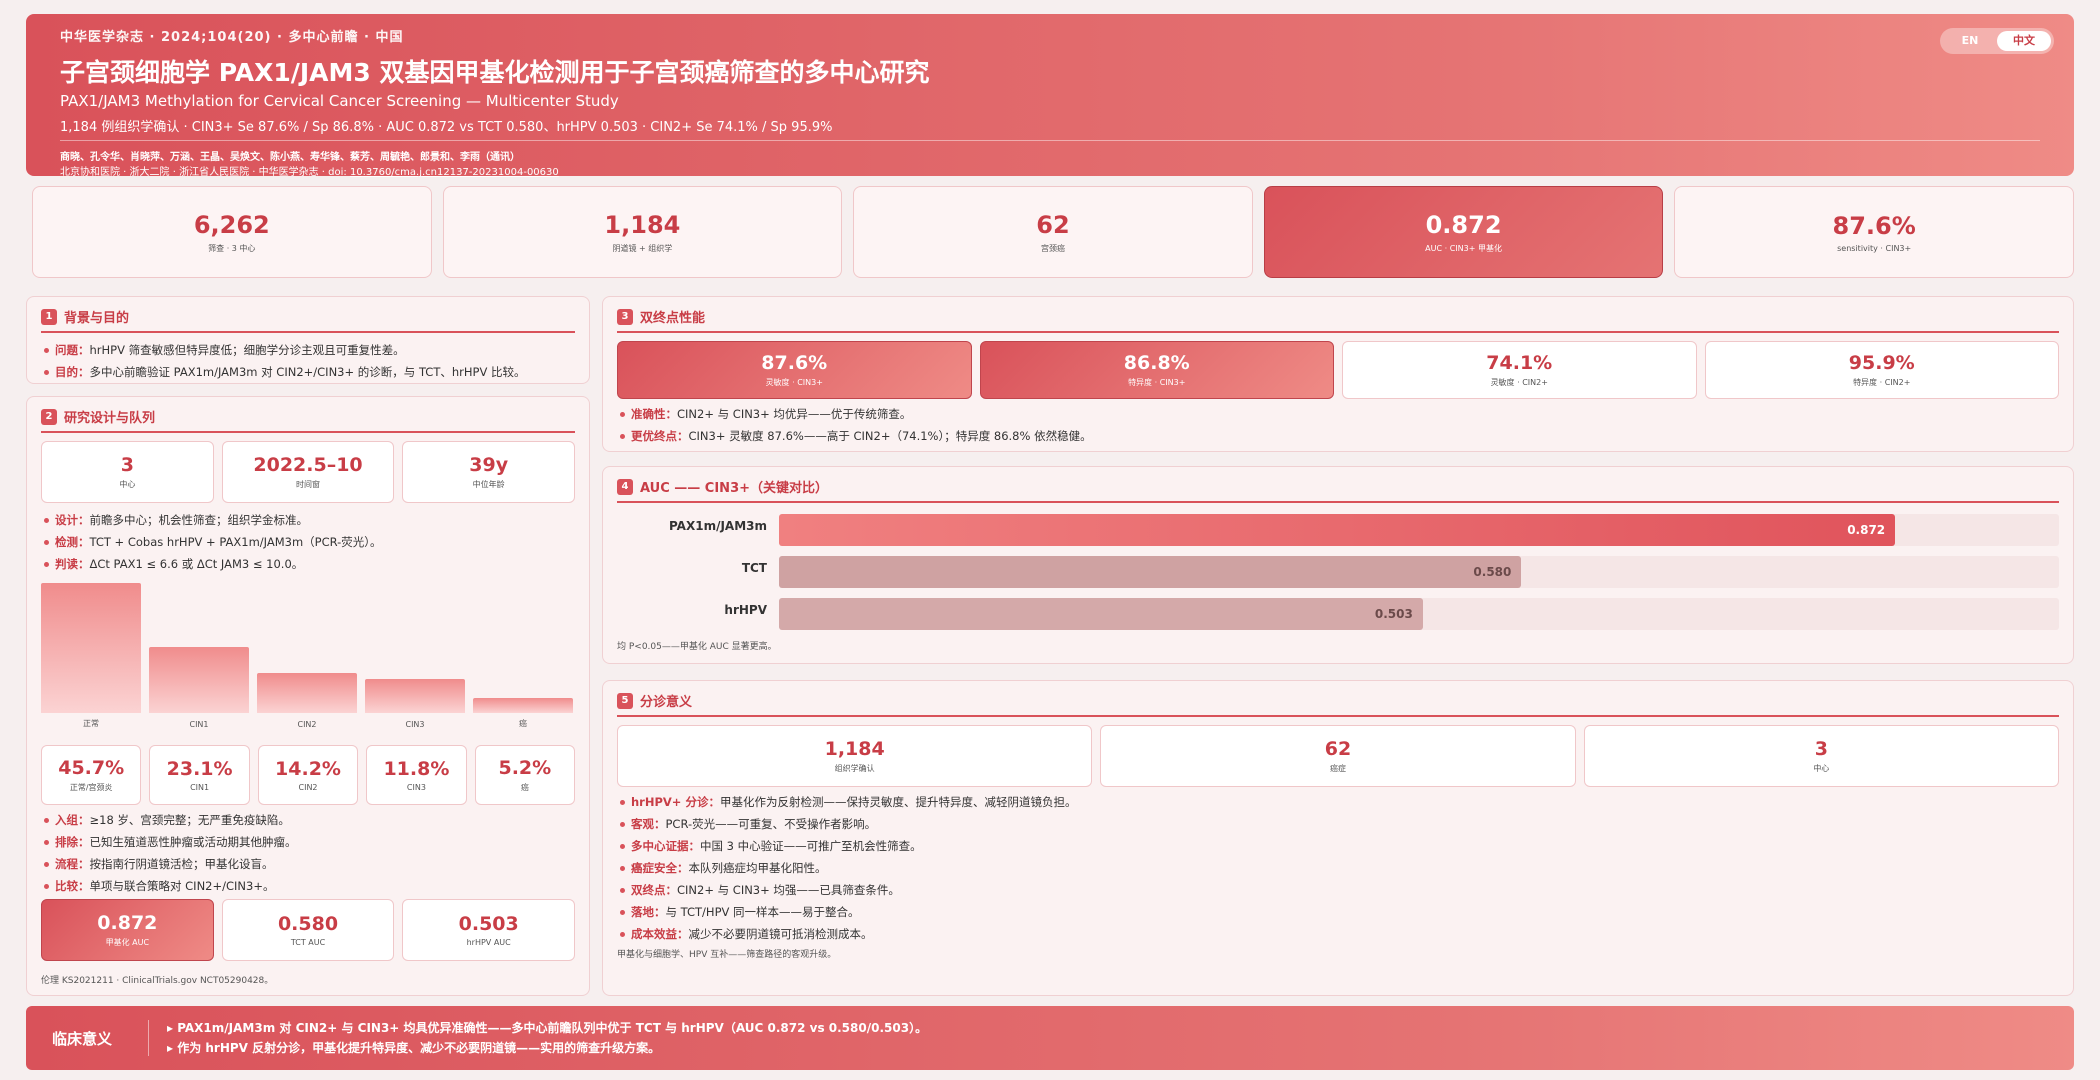 Image resolution: width=2100 pixels, height=1080 pixels. I want to click on perf-label: 灵敏度 · CIN3+, so click(794, 382).